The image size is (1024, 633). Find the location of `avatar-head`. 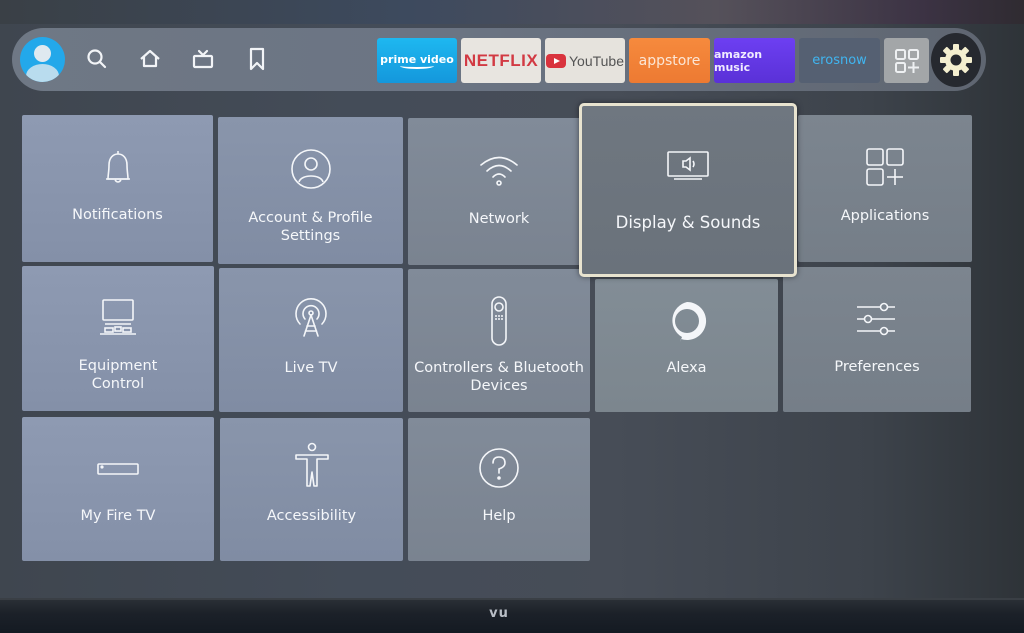

avatar-head is located at coordinates (42, 53).